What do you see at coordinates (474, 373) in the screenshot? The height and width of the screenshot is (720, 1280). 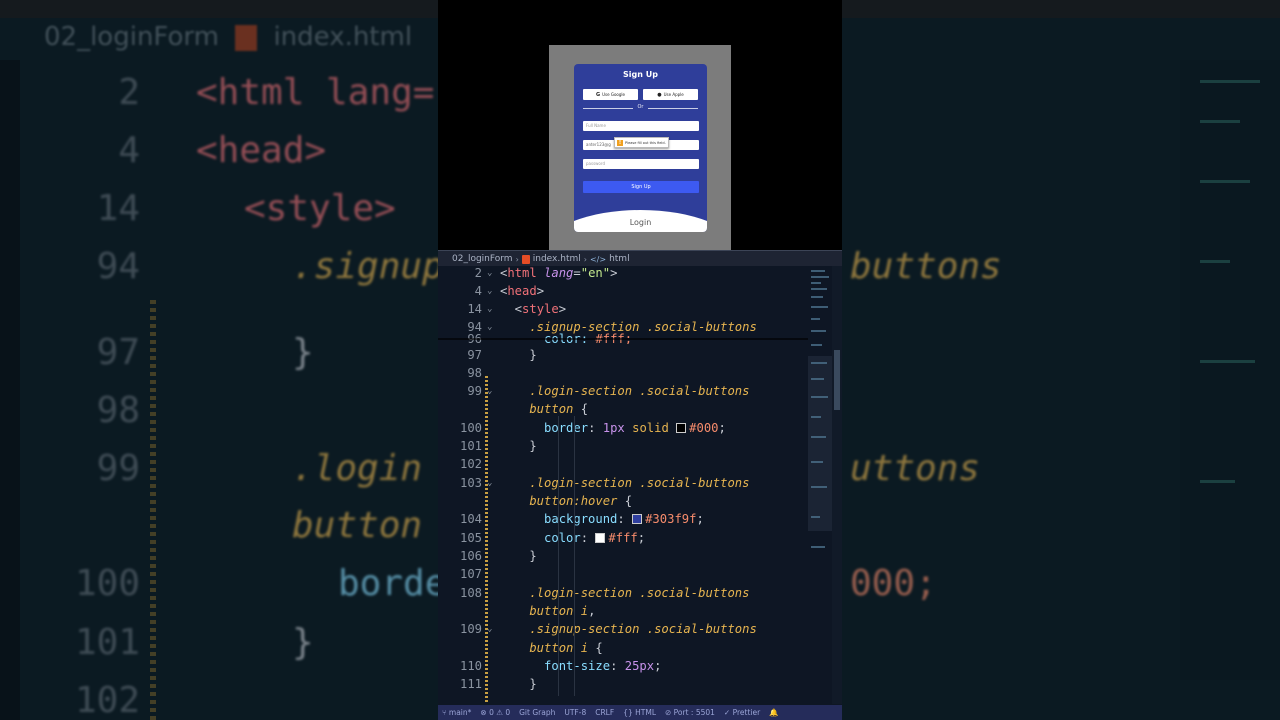 I see `line-number: 98` at bounding box center [474, 373].